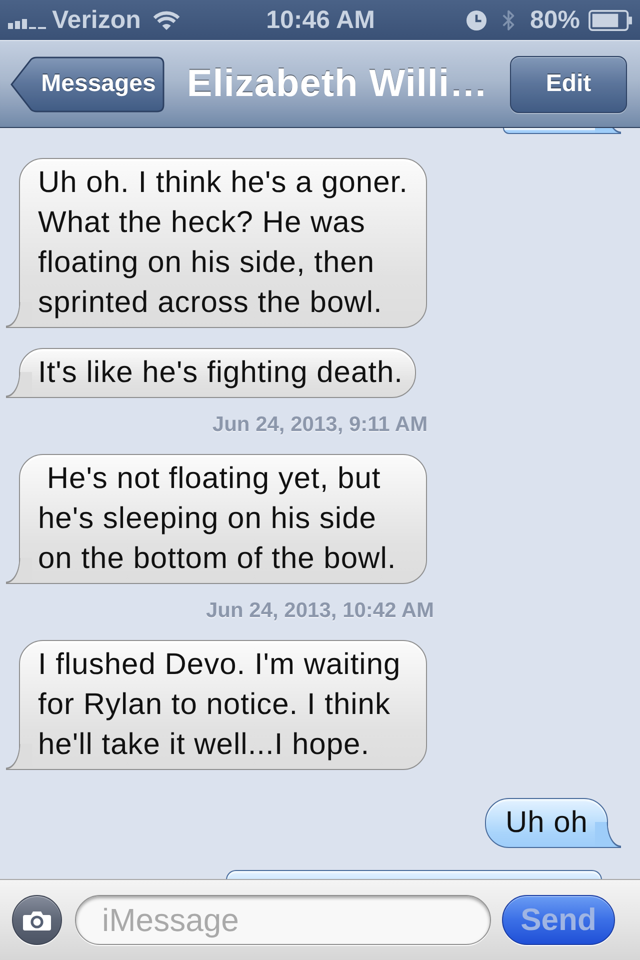 Image resolution: width=640 pixels, height=960 pixels. Describe the element at coordinates (508, 20) in the screenshot. I see `bluetooth-icon` at that location.